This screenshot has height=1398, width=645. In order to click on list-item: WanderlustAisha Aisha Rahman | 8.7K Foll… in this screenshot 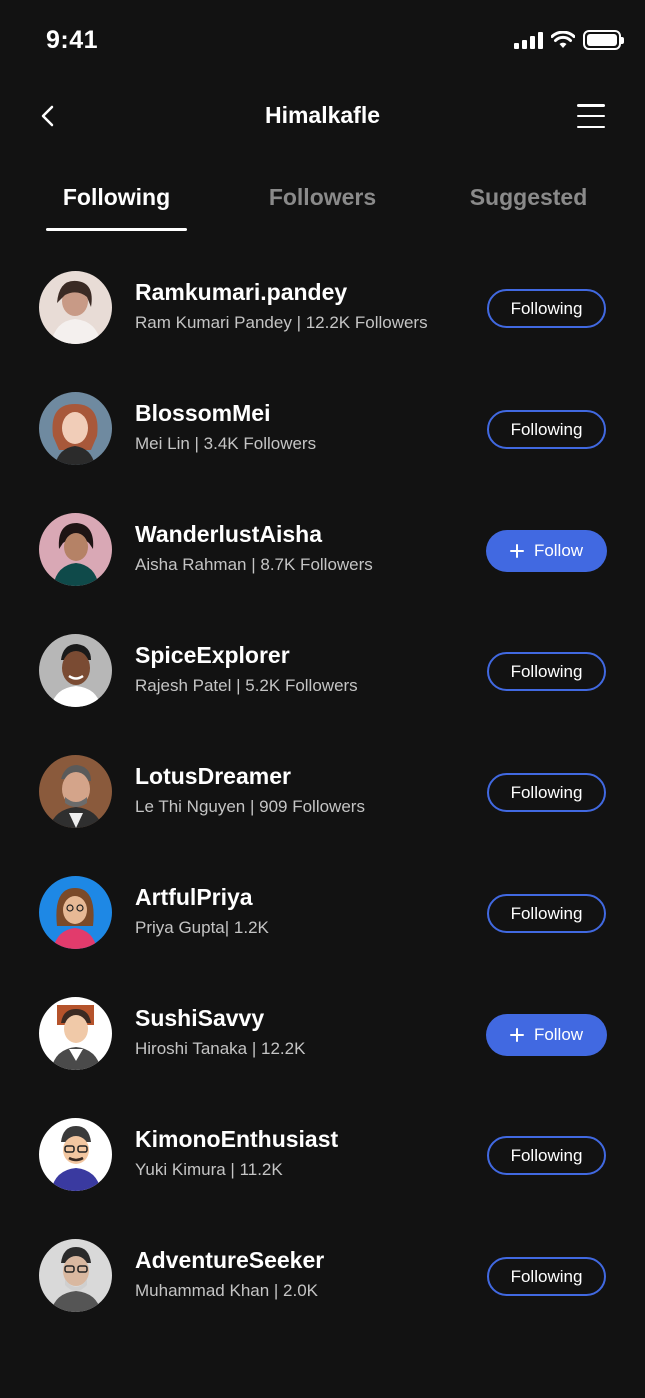, I will do `click(322, 550)`.